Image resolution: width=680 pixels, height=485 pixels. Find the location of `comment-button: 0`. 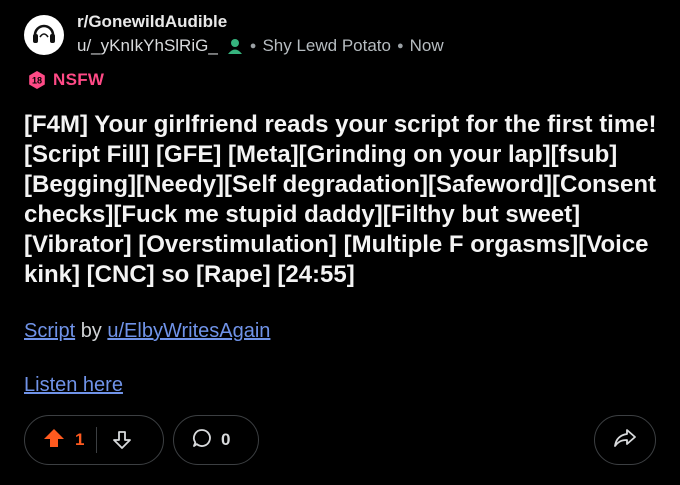

comment-button: 0 is located at coordinates (216, 440).